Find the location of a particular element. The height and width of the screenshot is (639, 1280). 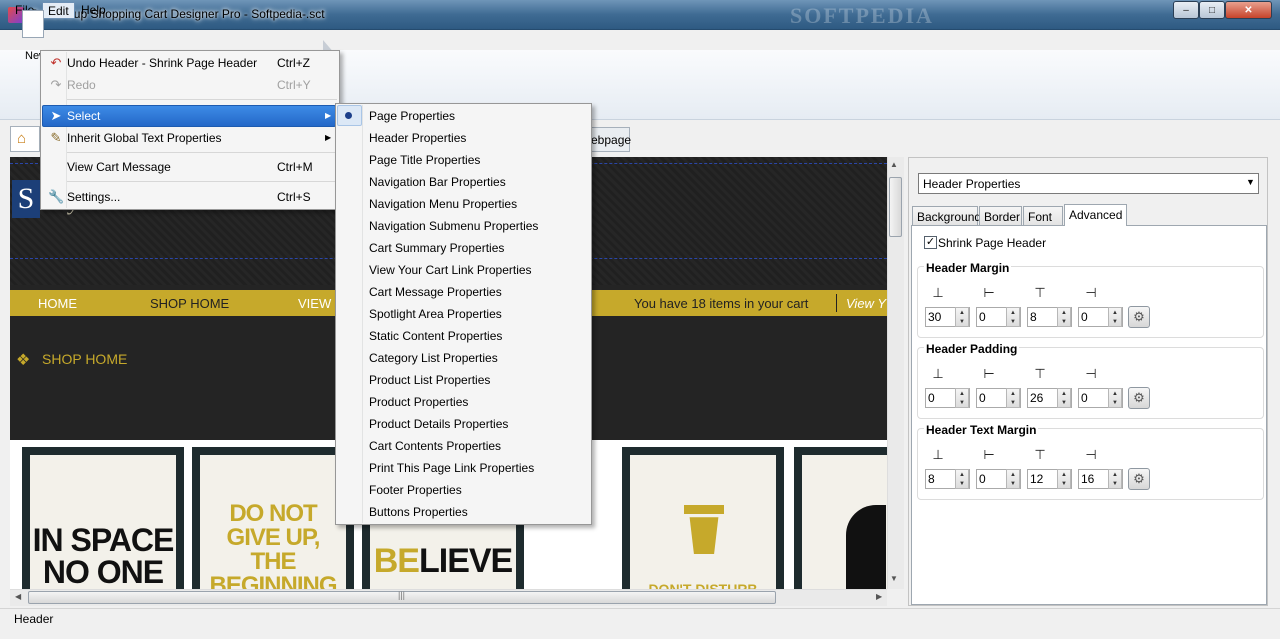

inherit-text-icon: ✎ is located at coordinates (56, 137).